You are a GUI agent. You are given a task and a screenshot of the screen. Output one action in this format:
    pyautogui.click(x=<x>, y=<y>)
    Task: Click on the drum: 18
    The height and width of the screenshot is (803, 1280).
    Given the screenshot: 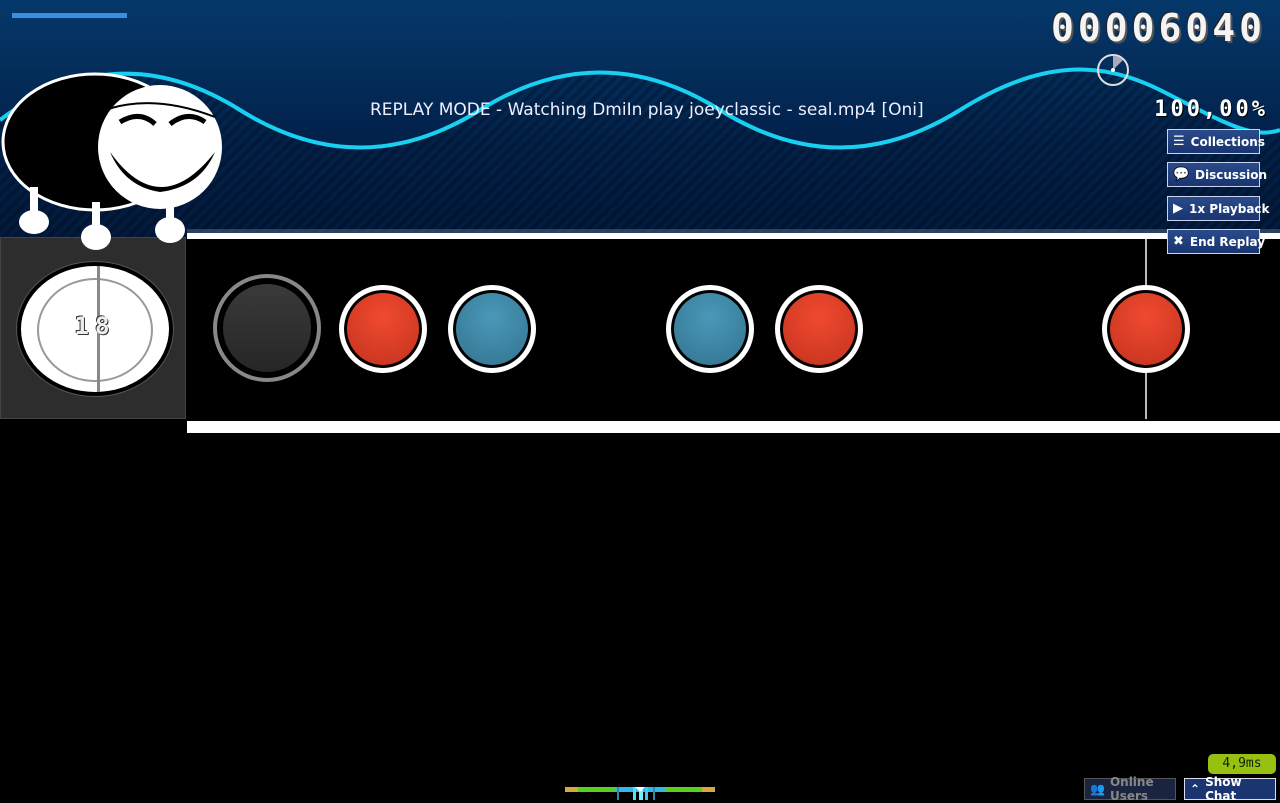 What is the action you would take?
    pyautogui.click(x=95, y=329)
    